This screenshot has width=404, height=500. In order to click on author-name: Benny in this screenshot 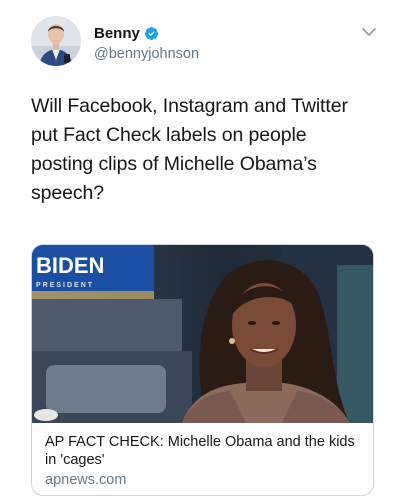, I will do `click(117, 33)`.